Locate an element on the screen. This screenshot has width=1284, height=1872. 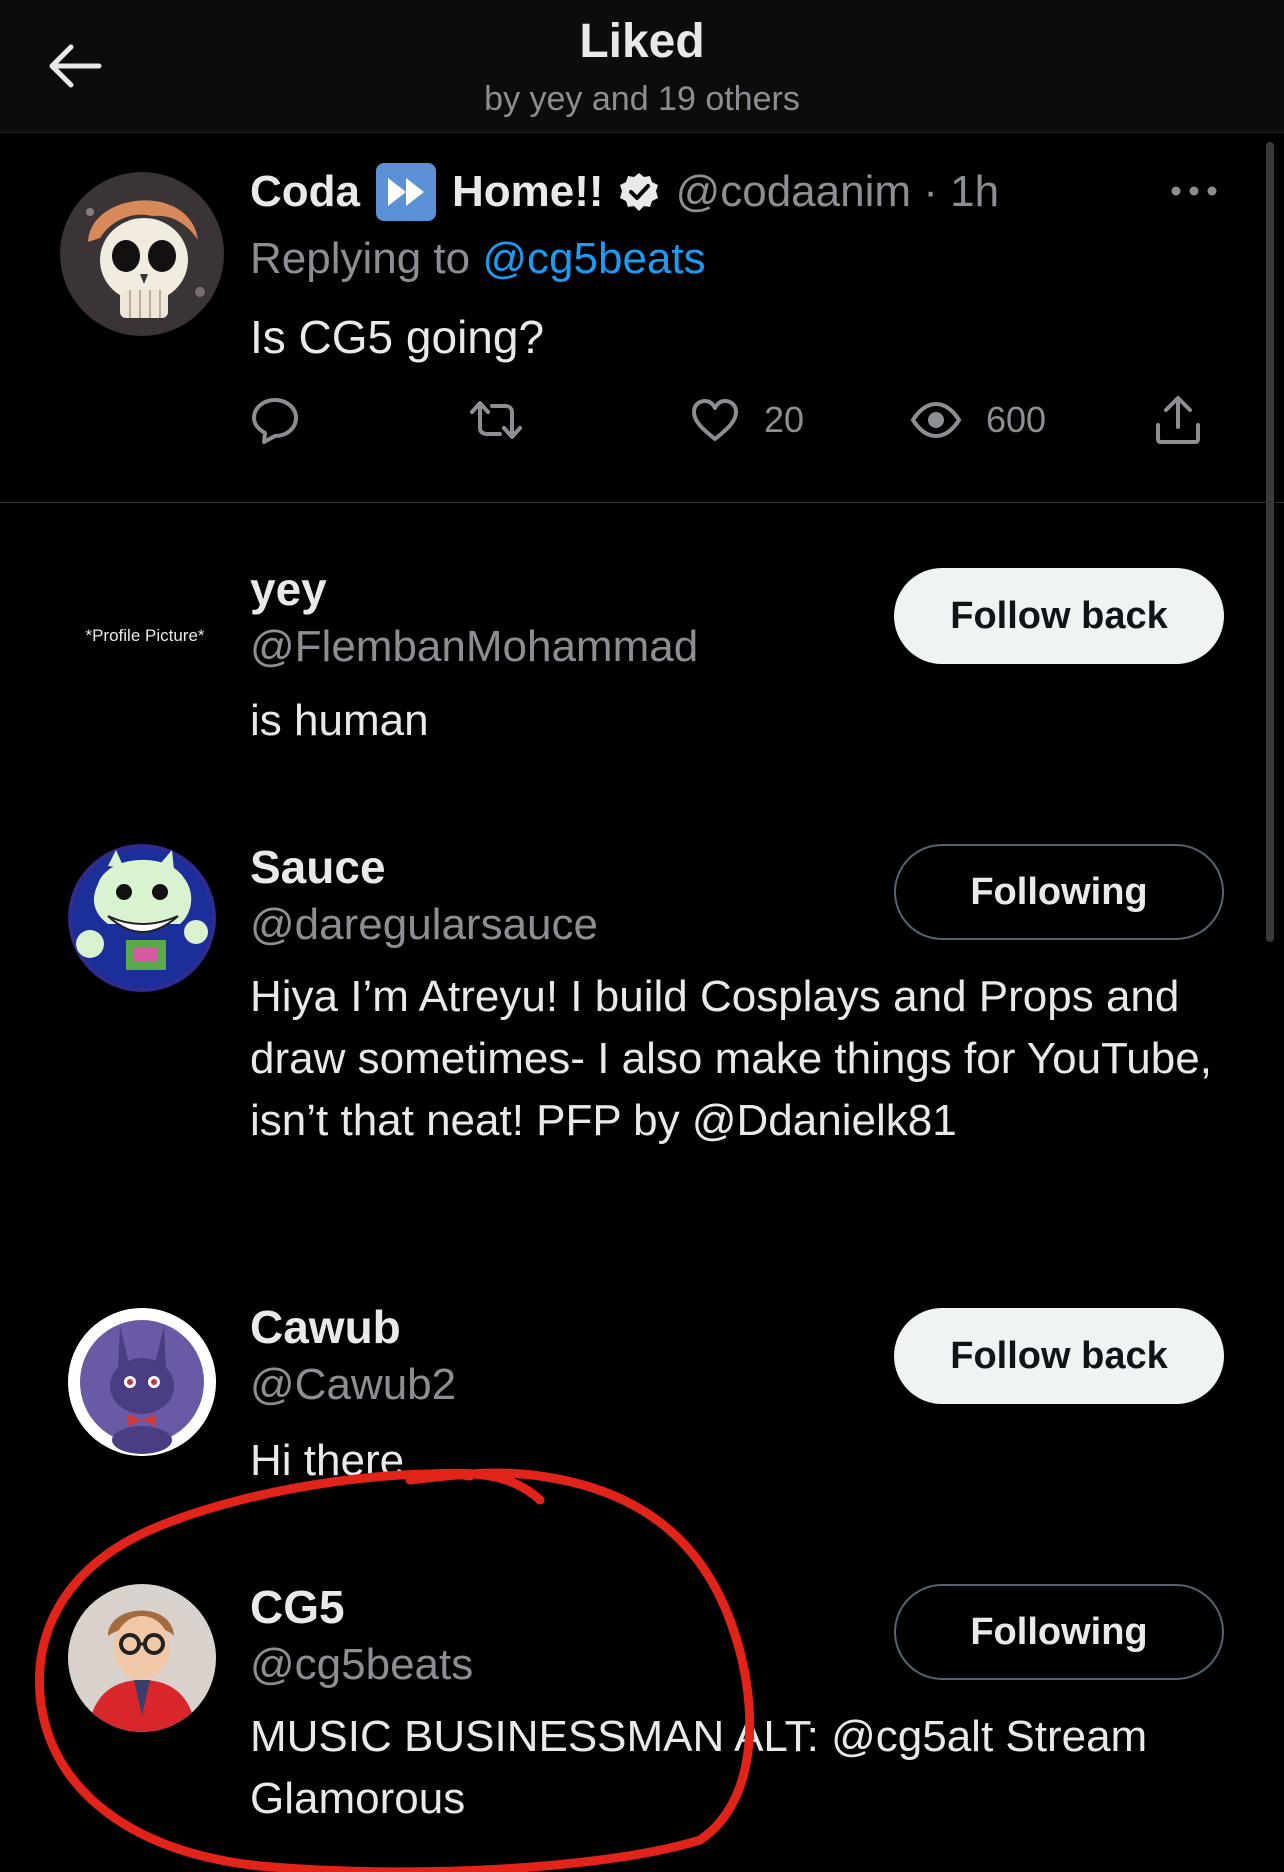
reply-button is located at coordinates (275, 420).